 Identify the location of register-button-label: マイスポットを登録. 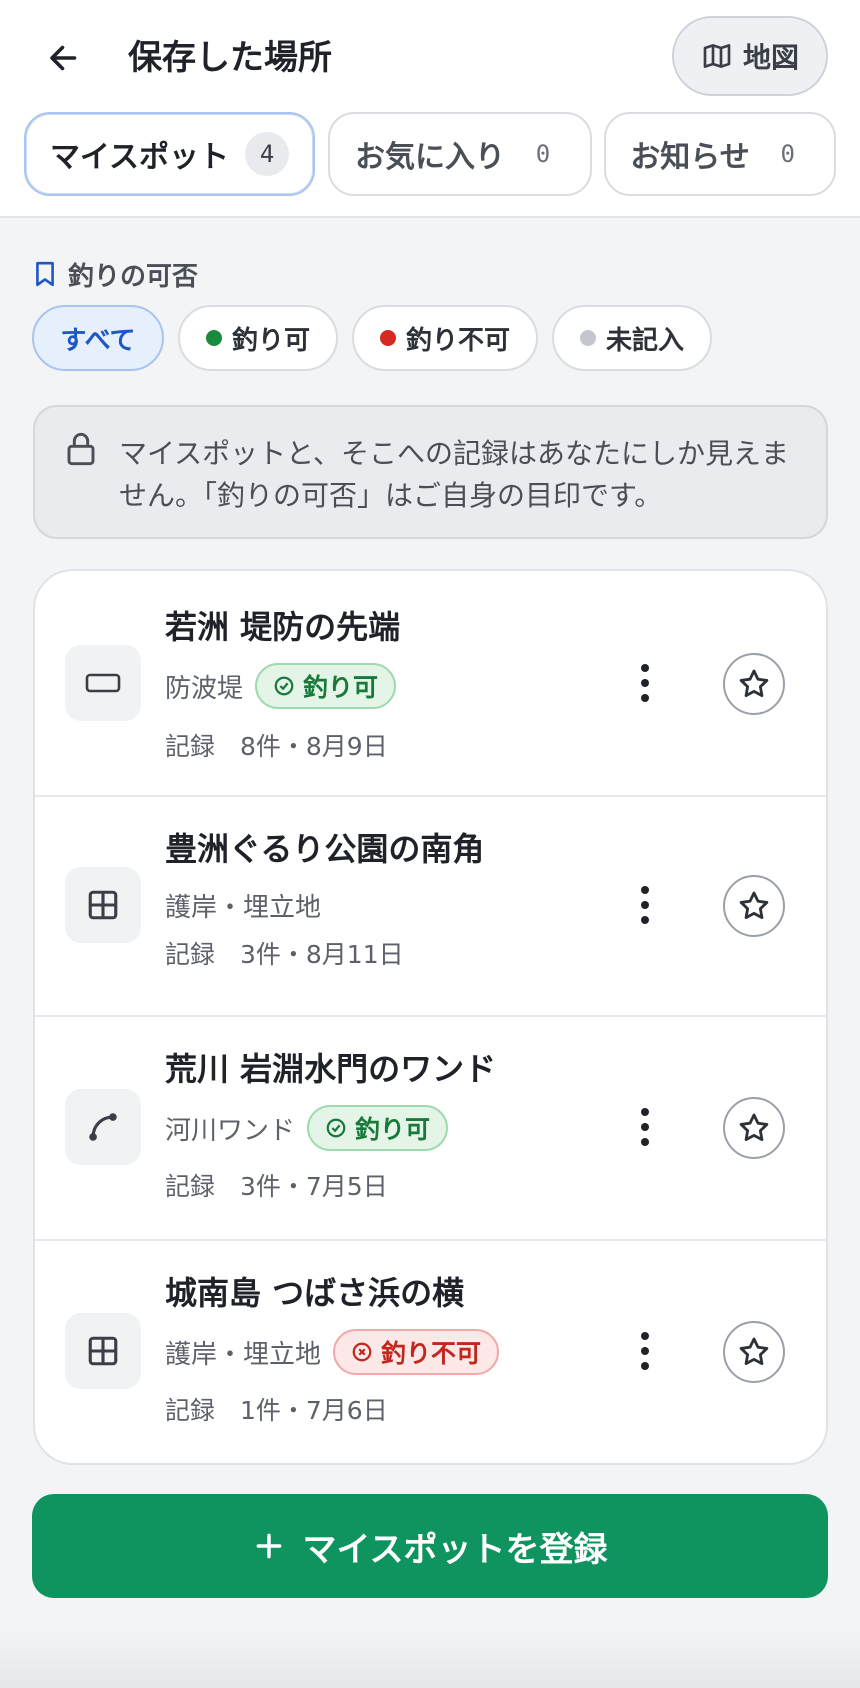
(455, 1549).